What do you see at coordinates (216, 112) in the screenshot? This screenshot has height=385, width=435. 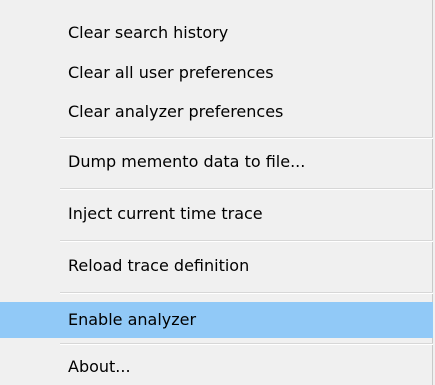 I see `menu-item-clear-analyzer-preferences: Clear analyzer preferences` at bounding box center [216, 112].